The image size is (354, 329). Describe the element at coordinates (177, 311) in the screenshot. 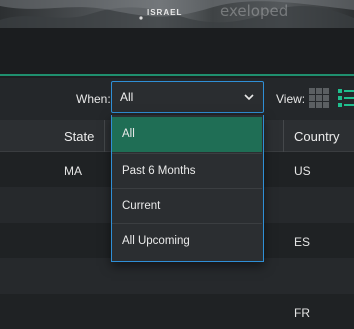

I see `table-row: FR` at that location.